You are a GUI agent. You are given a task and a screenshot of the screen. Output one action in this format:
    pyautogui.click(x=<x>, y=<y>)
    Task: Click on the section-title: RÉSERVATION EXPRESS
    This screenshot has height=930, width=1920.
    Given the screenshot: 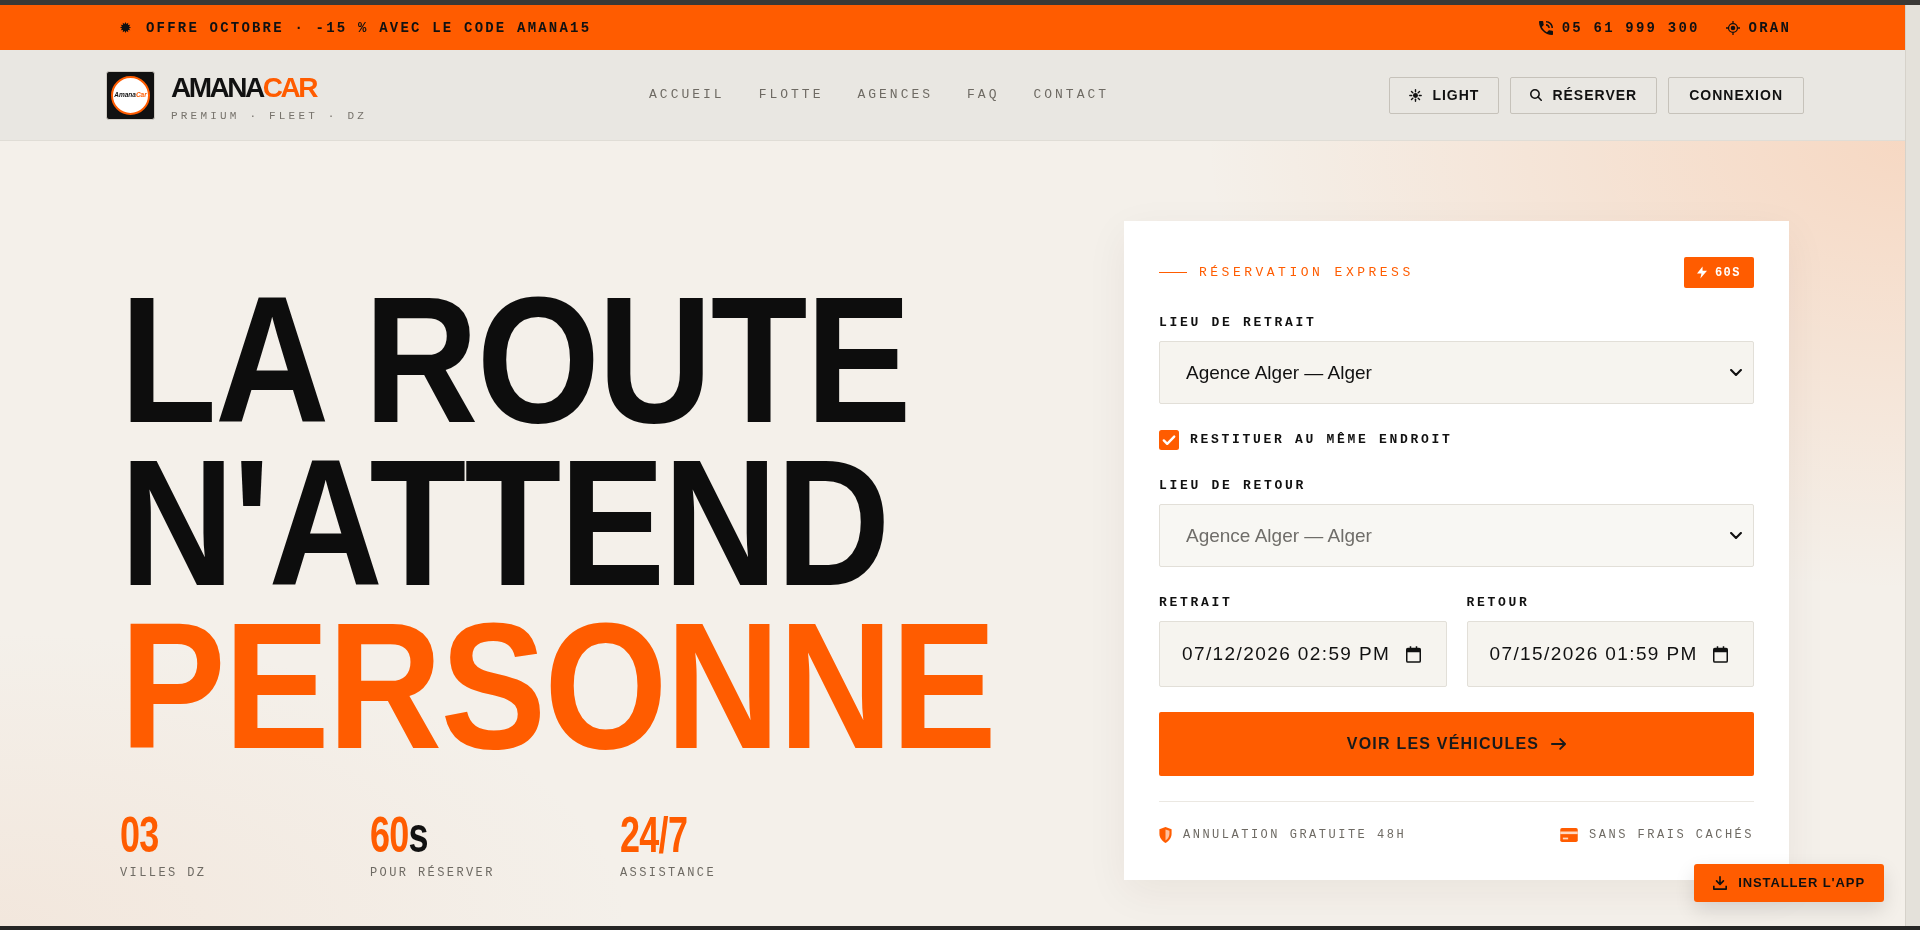 What is the action you would take?
    pyautogui.click(x=1306, y=272)
    